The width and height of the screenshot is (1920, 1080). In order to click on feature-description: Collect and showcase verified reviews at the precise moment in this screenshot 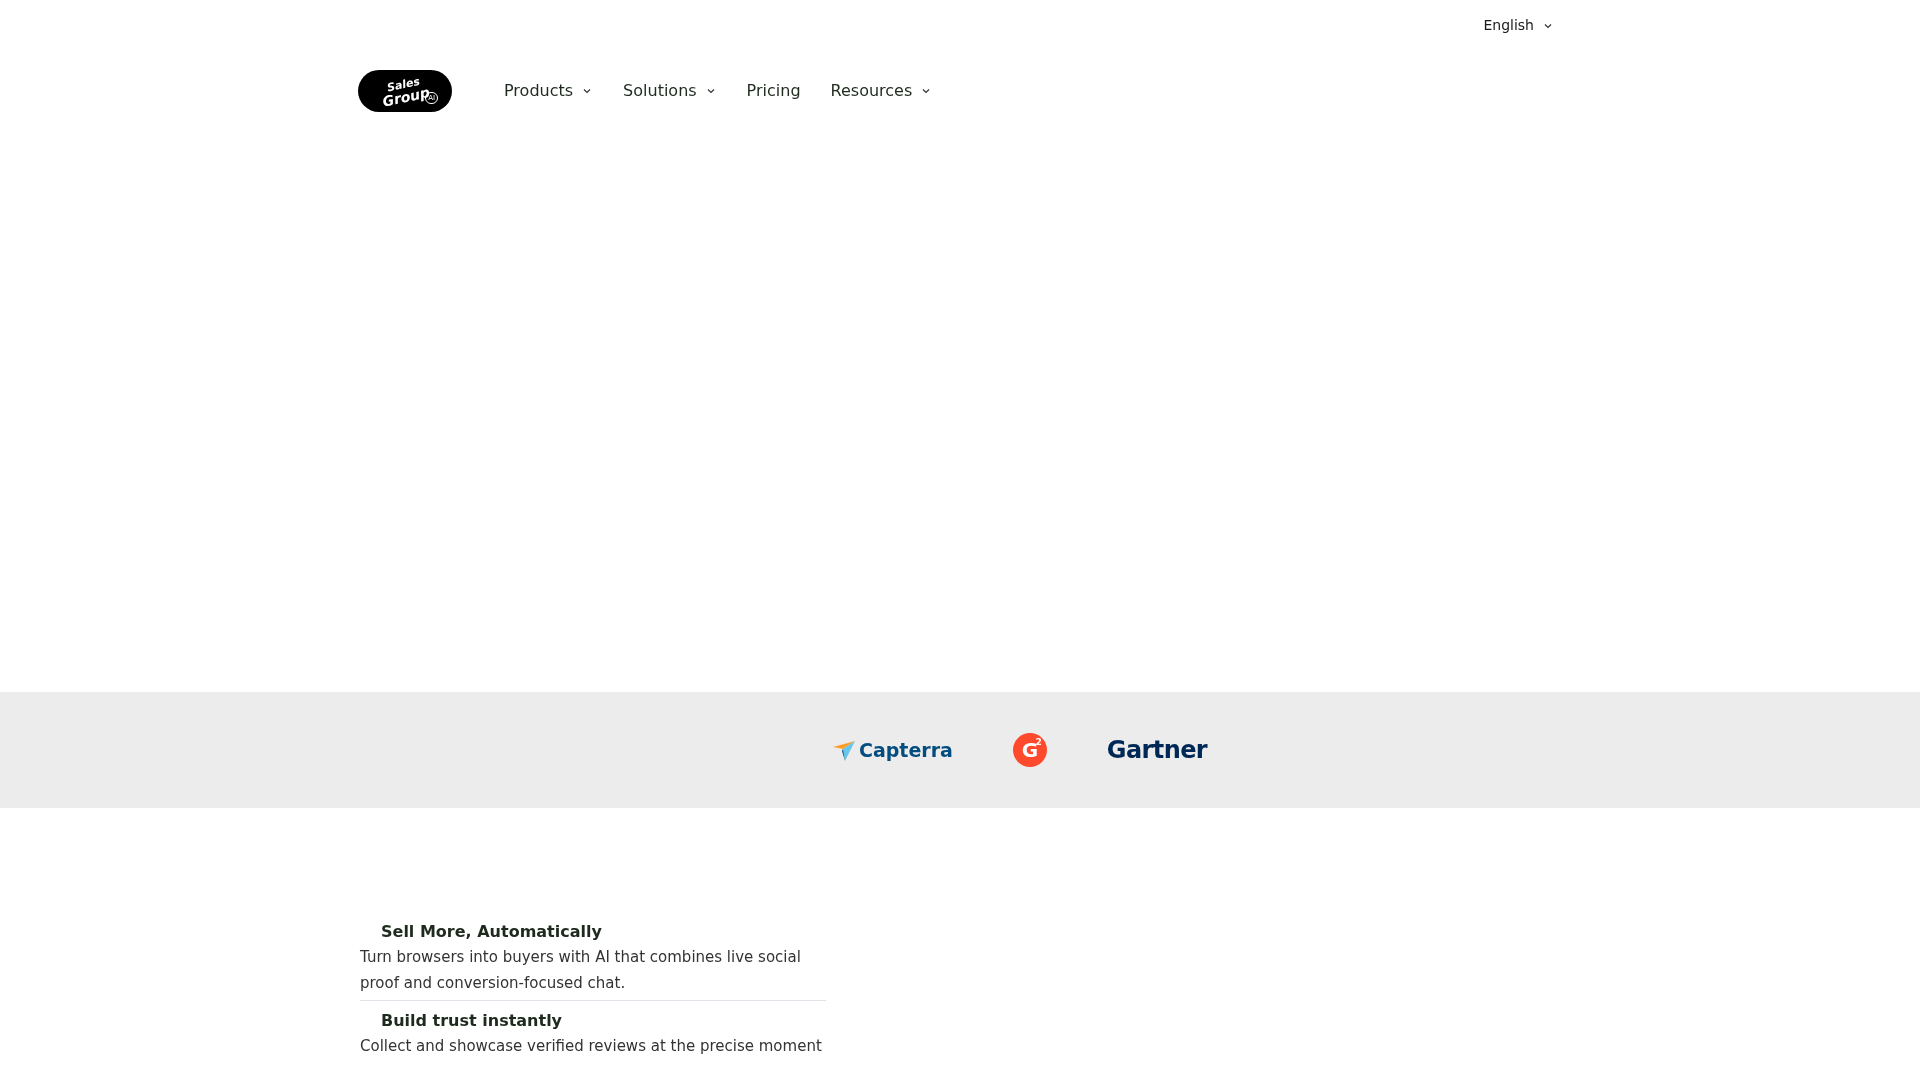, I will do `click(591, 1046)`.